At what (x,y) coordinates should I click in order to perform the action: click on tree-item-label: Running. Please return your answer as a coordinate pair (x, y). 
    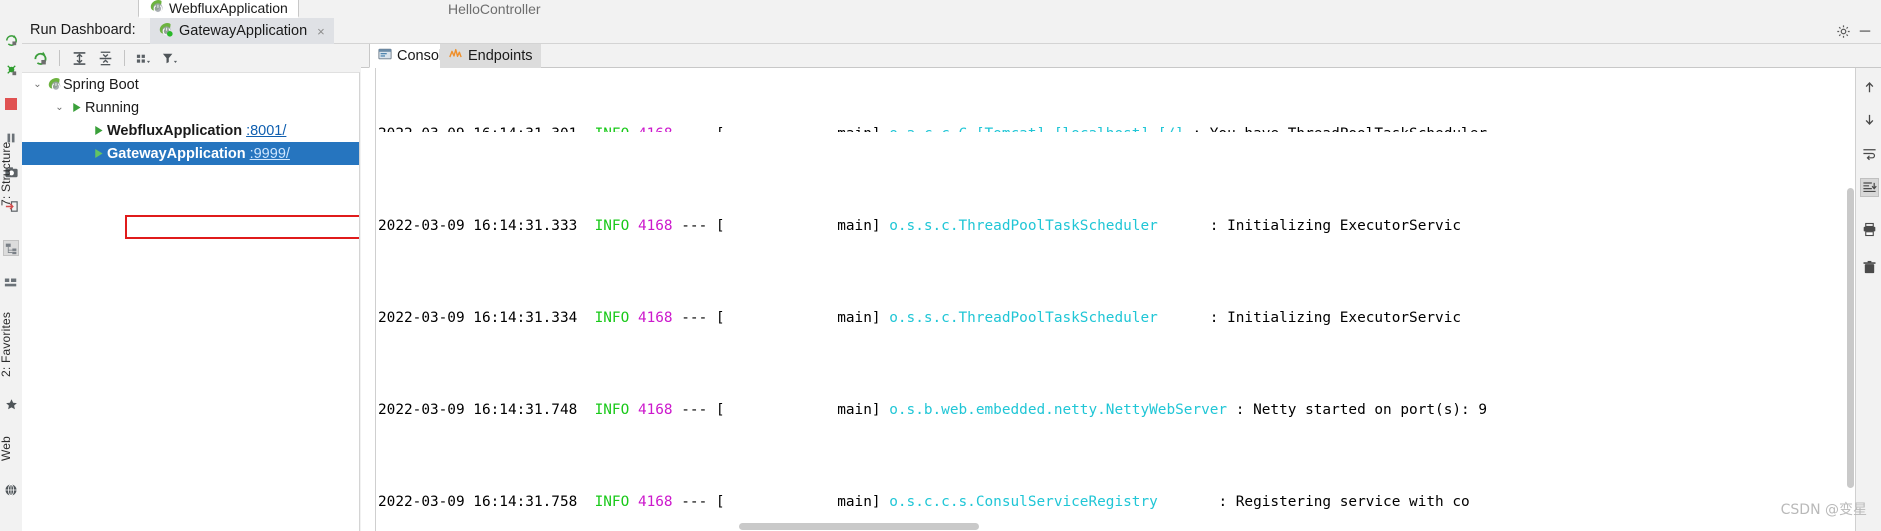
    Looking at the image, I should click on (112, 107).